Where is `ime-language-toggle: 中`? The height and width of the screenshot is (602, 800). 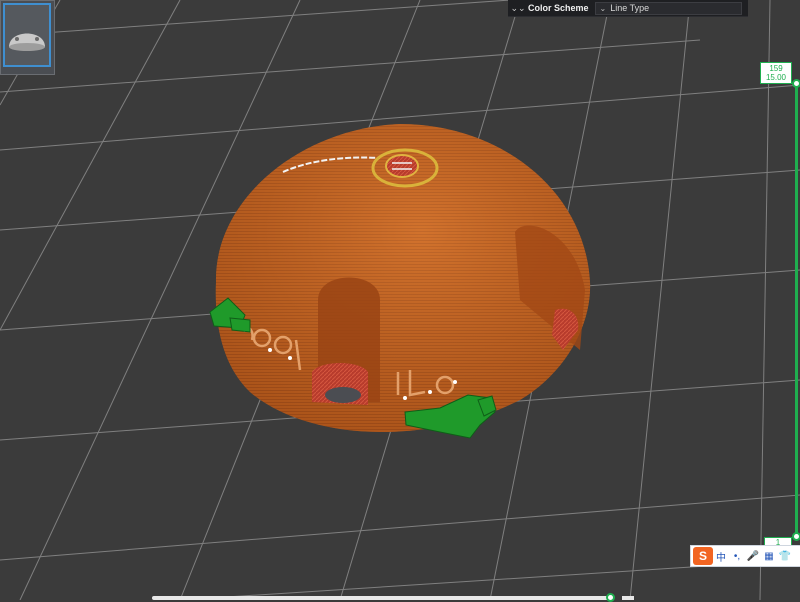
ime-language-toggle: 中 is located at coordinates (721, 556).